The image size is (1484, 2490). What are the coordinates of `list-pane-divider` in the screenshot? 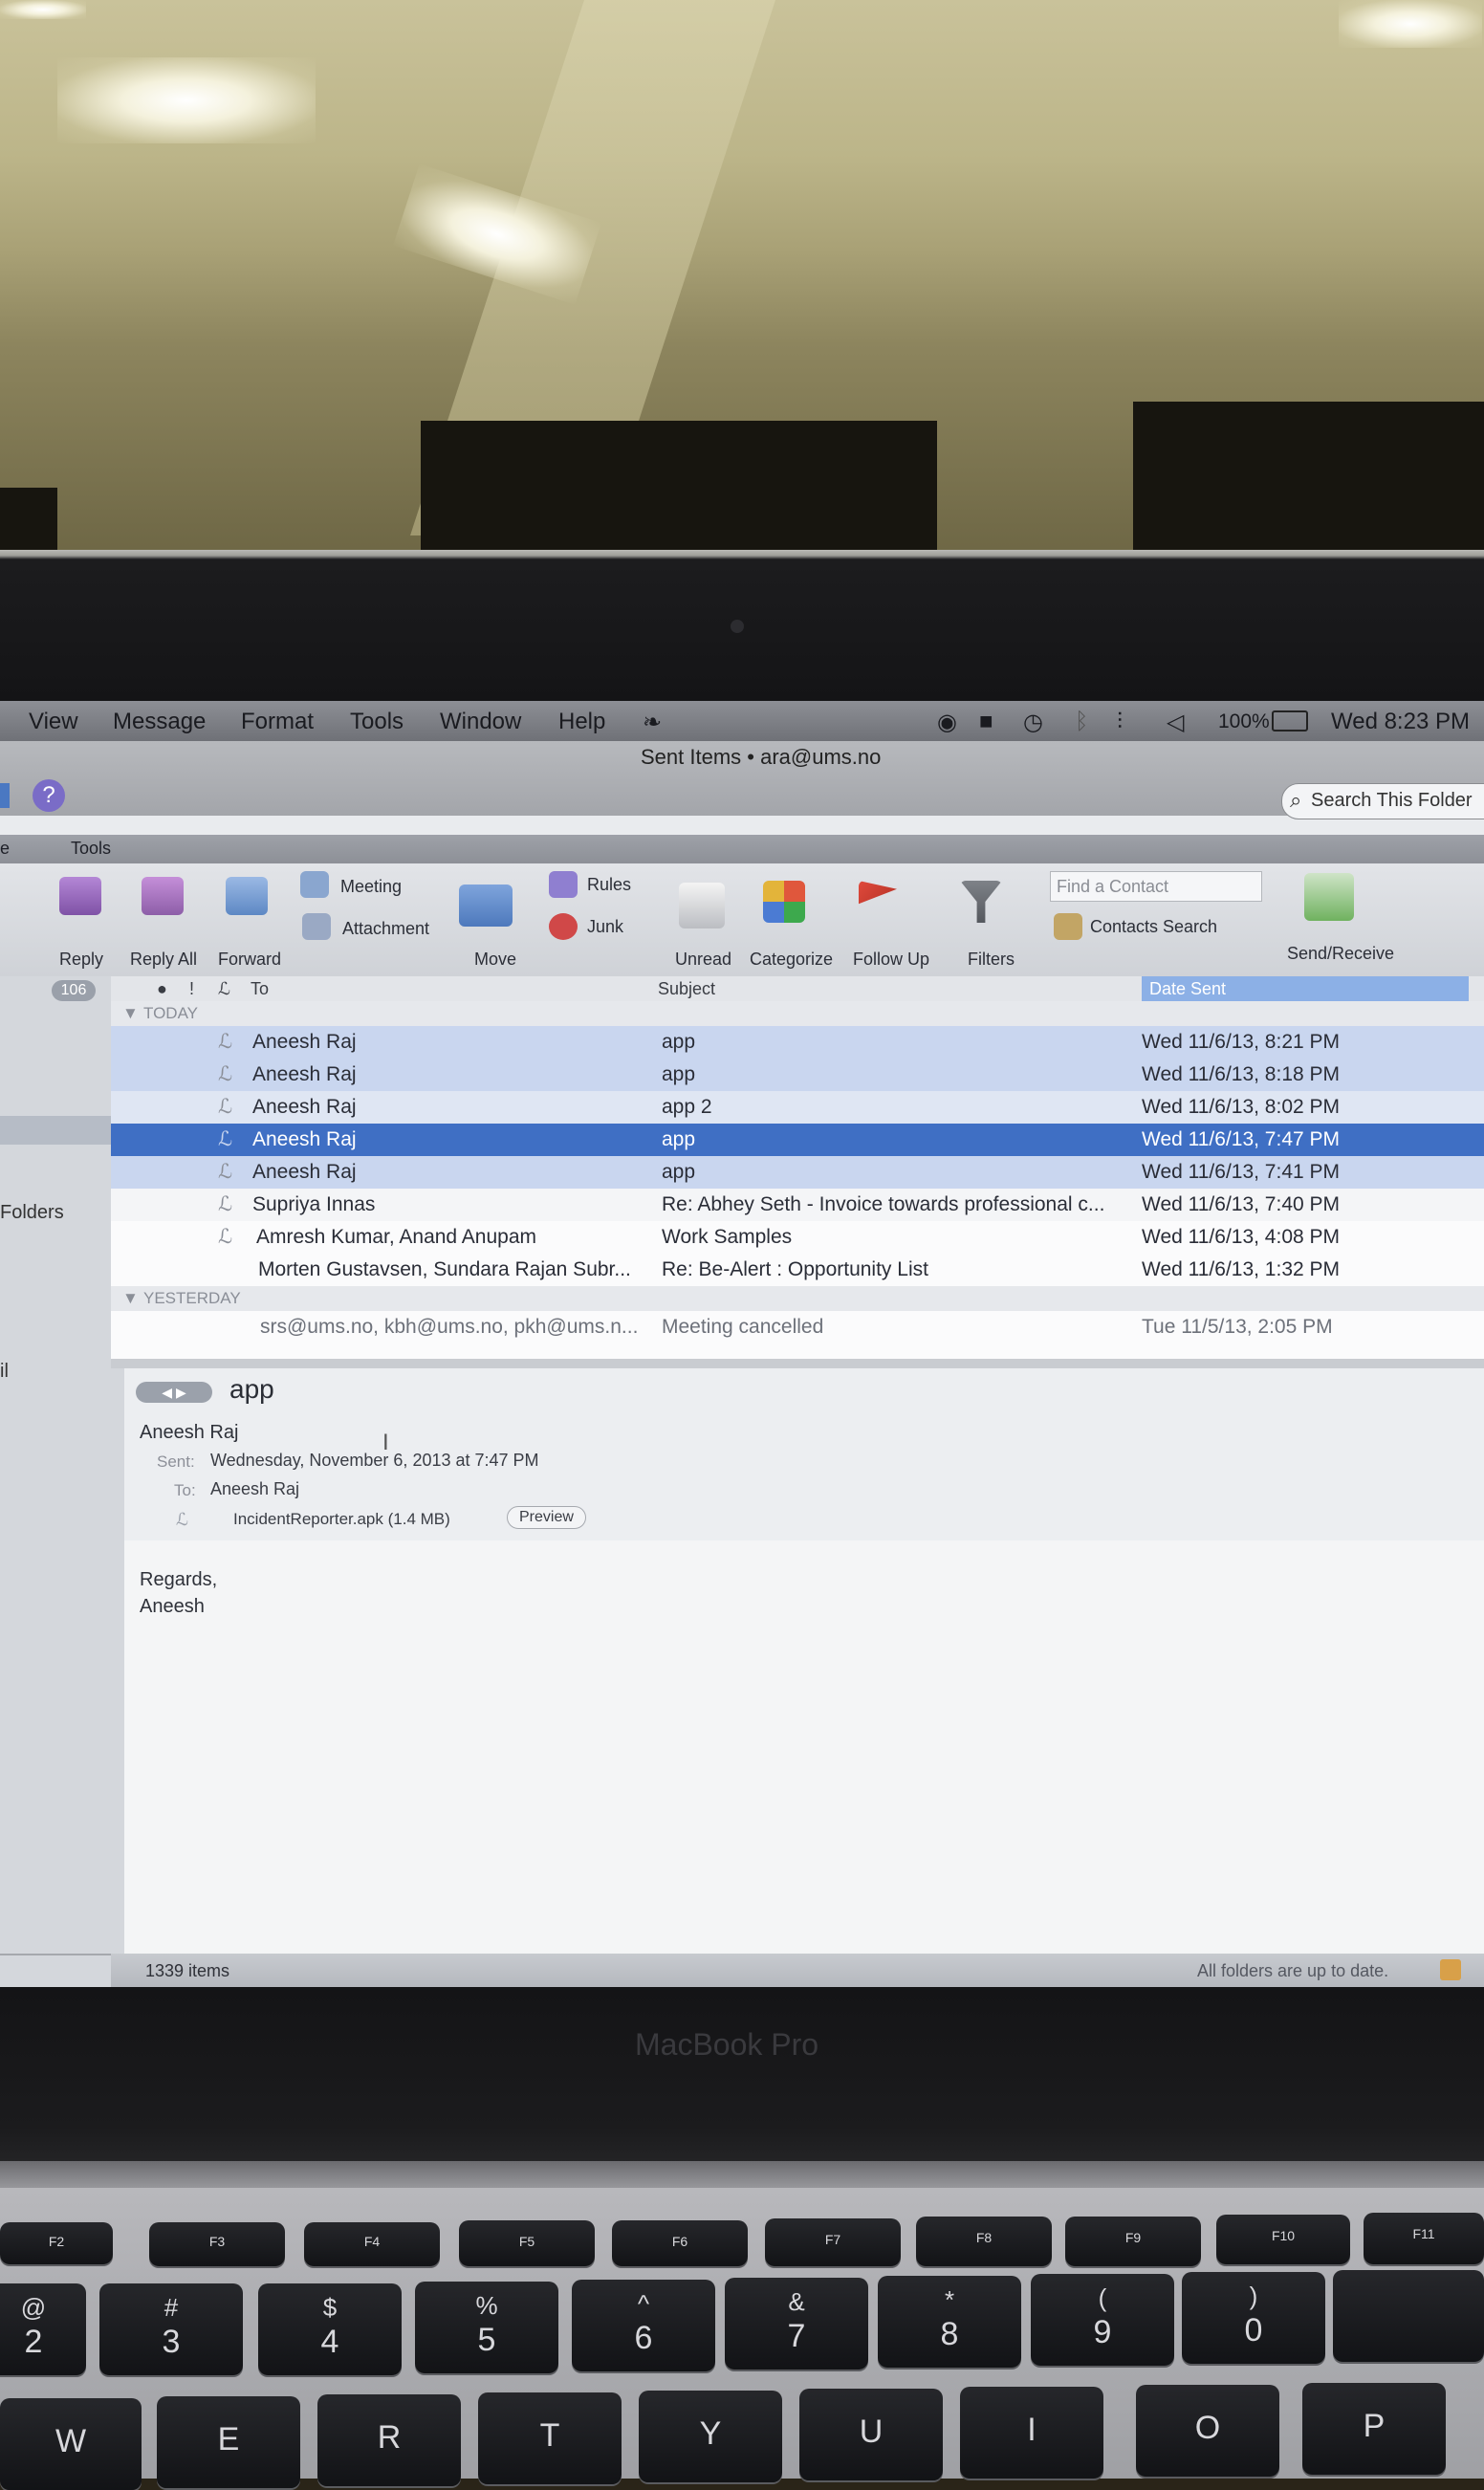 It's located at (798, 1363).